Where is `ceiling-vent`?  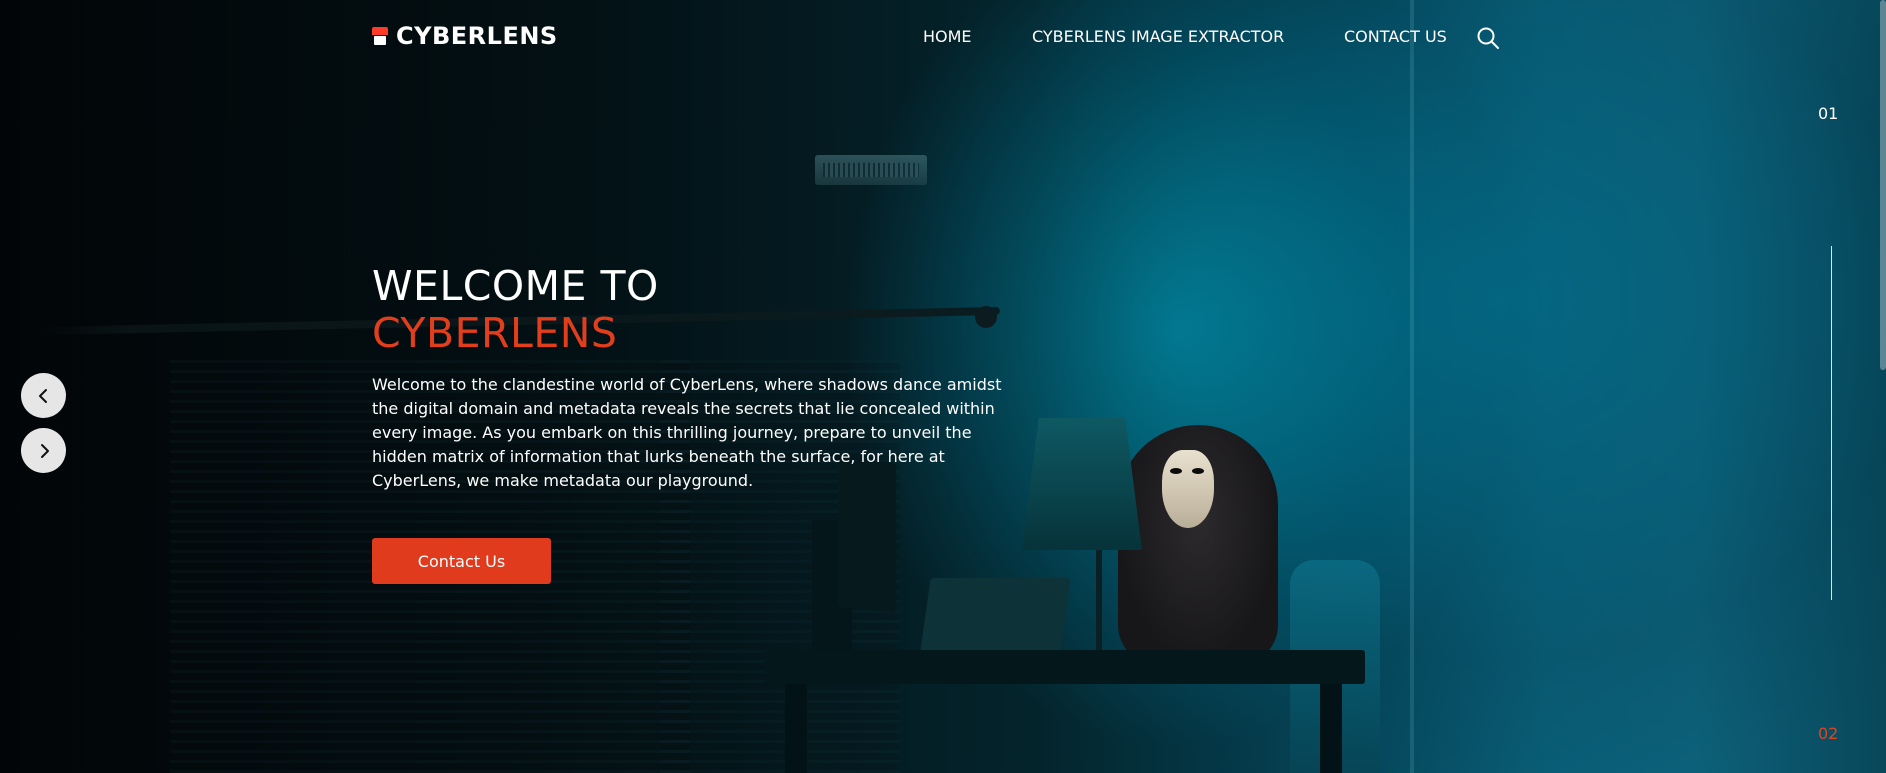
ceiling-vent is located at coordinates (871, 170).